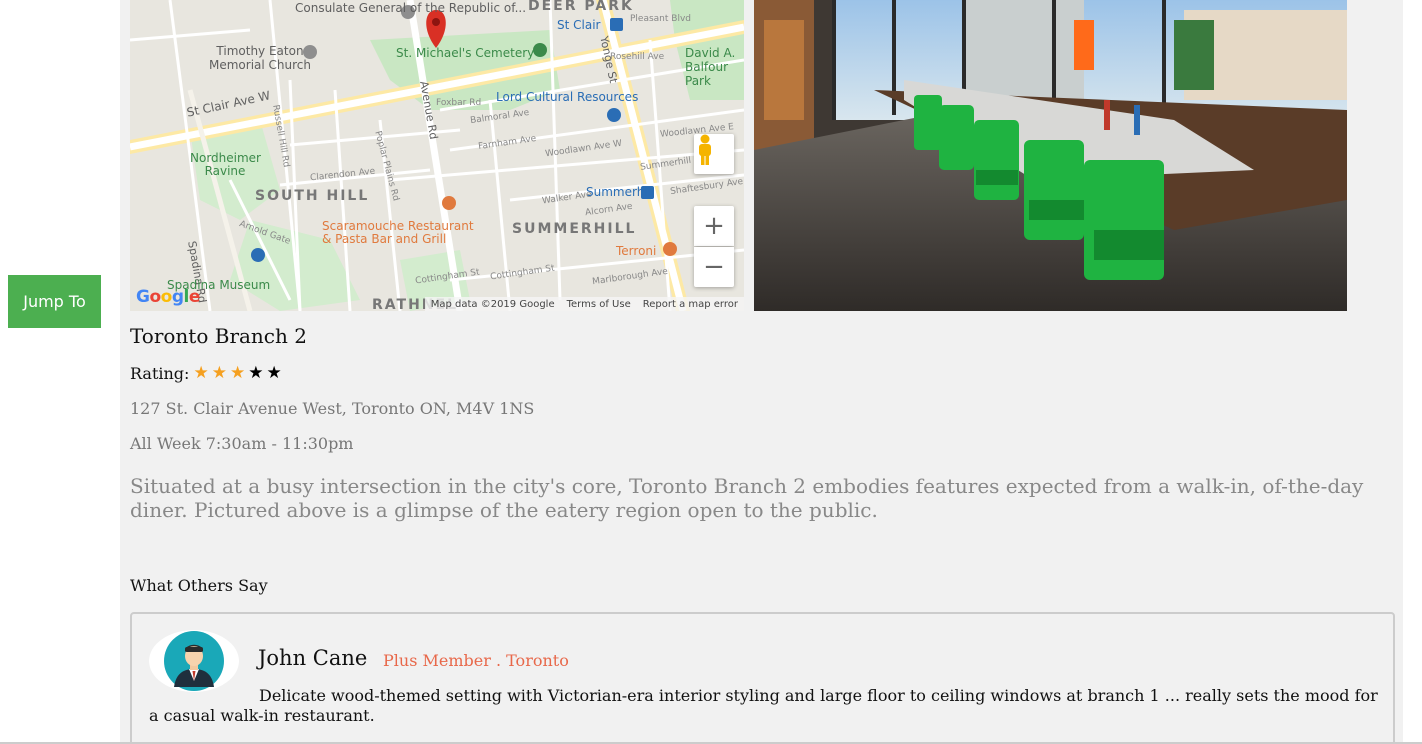  I want to click on map-label-pleasant-blvd: Pleasant Blvd, so click(660, 19).